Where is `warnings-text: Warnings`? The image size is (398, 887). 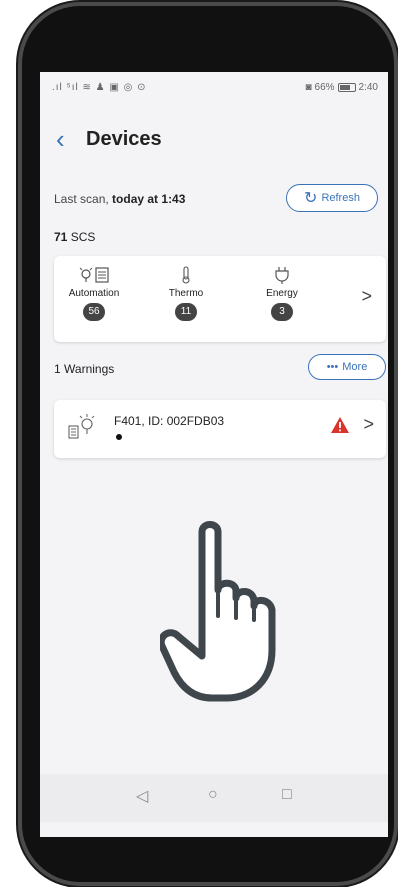
warnings-text: Warnings is located at coordinates (89, 369).